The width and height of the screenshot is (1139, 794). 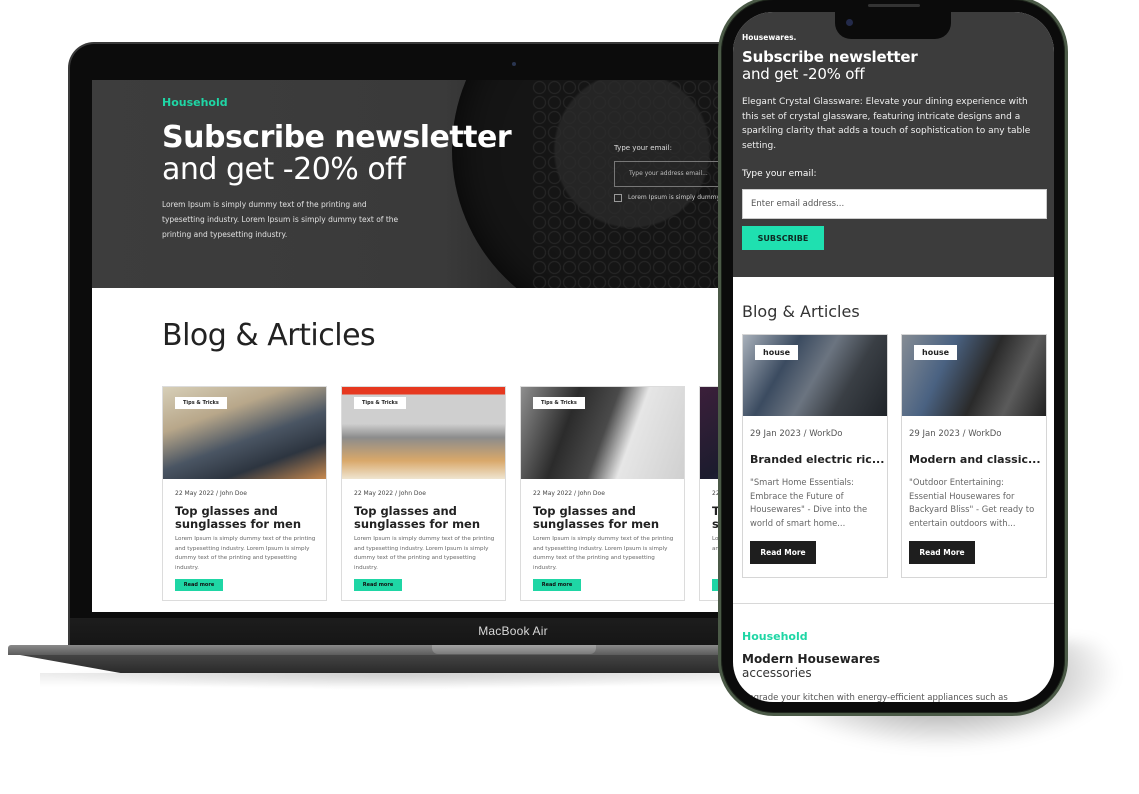 What do you see at coordinates (811, 659) in the screenshot?
I see `section-title: Modern Housewares` at bounding box center [811, 659].